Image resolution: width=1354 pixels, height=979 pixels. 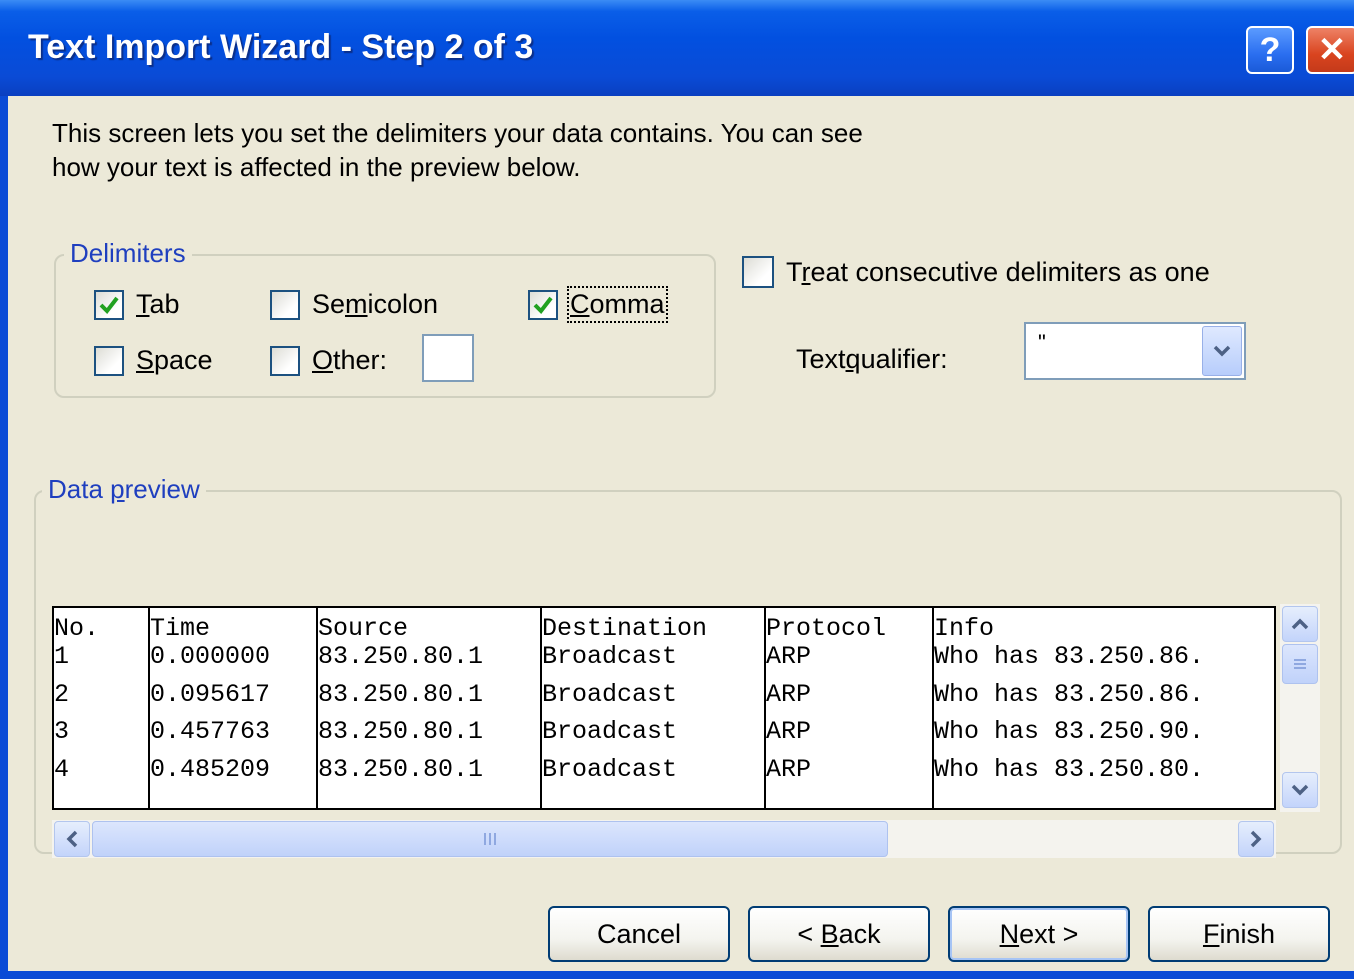 I want to click on data-preview-group-label: Data preview, so click(x=124, y=489).